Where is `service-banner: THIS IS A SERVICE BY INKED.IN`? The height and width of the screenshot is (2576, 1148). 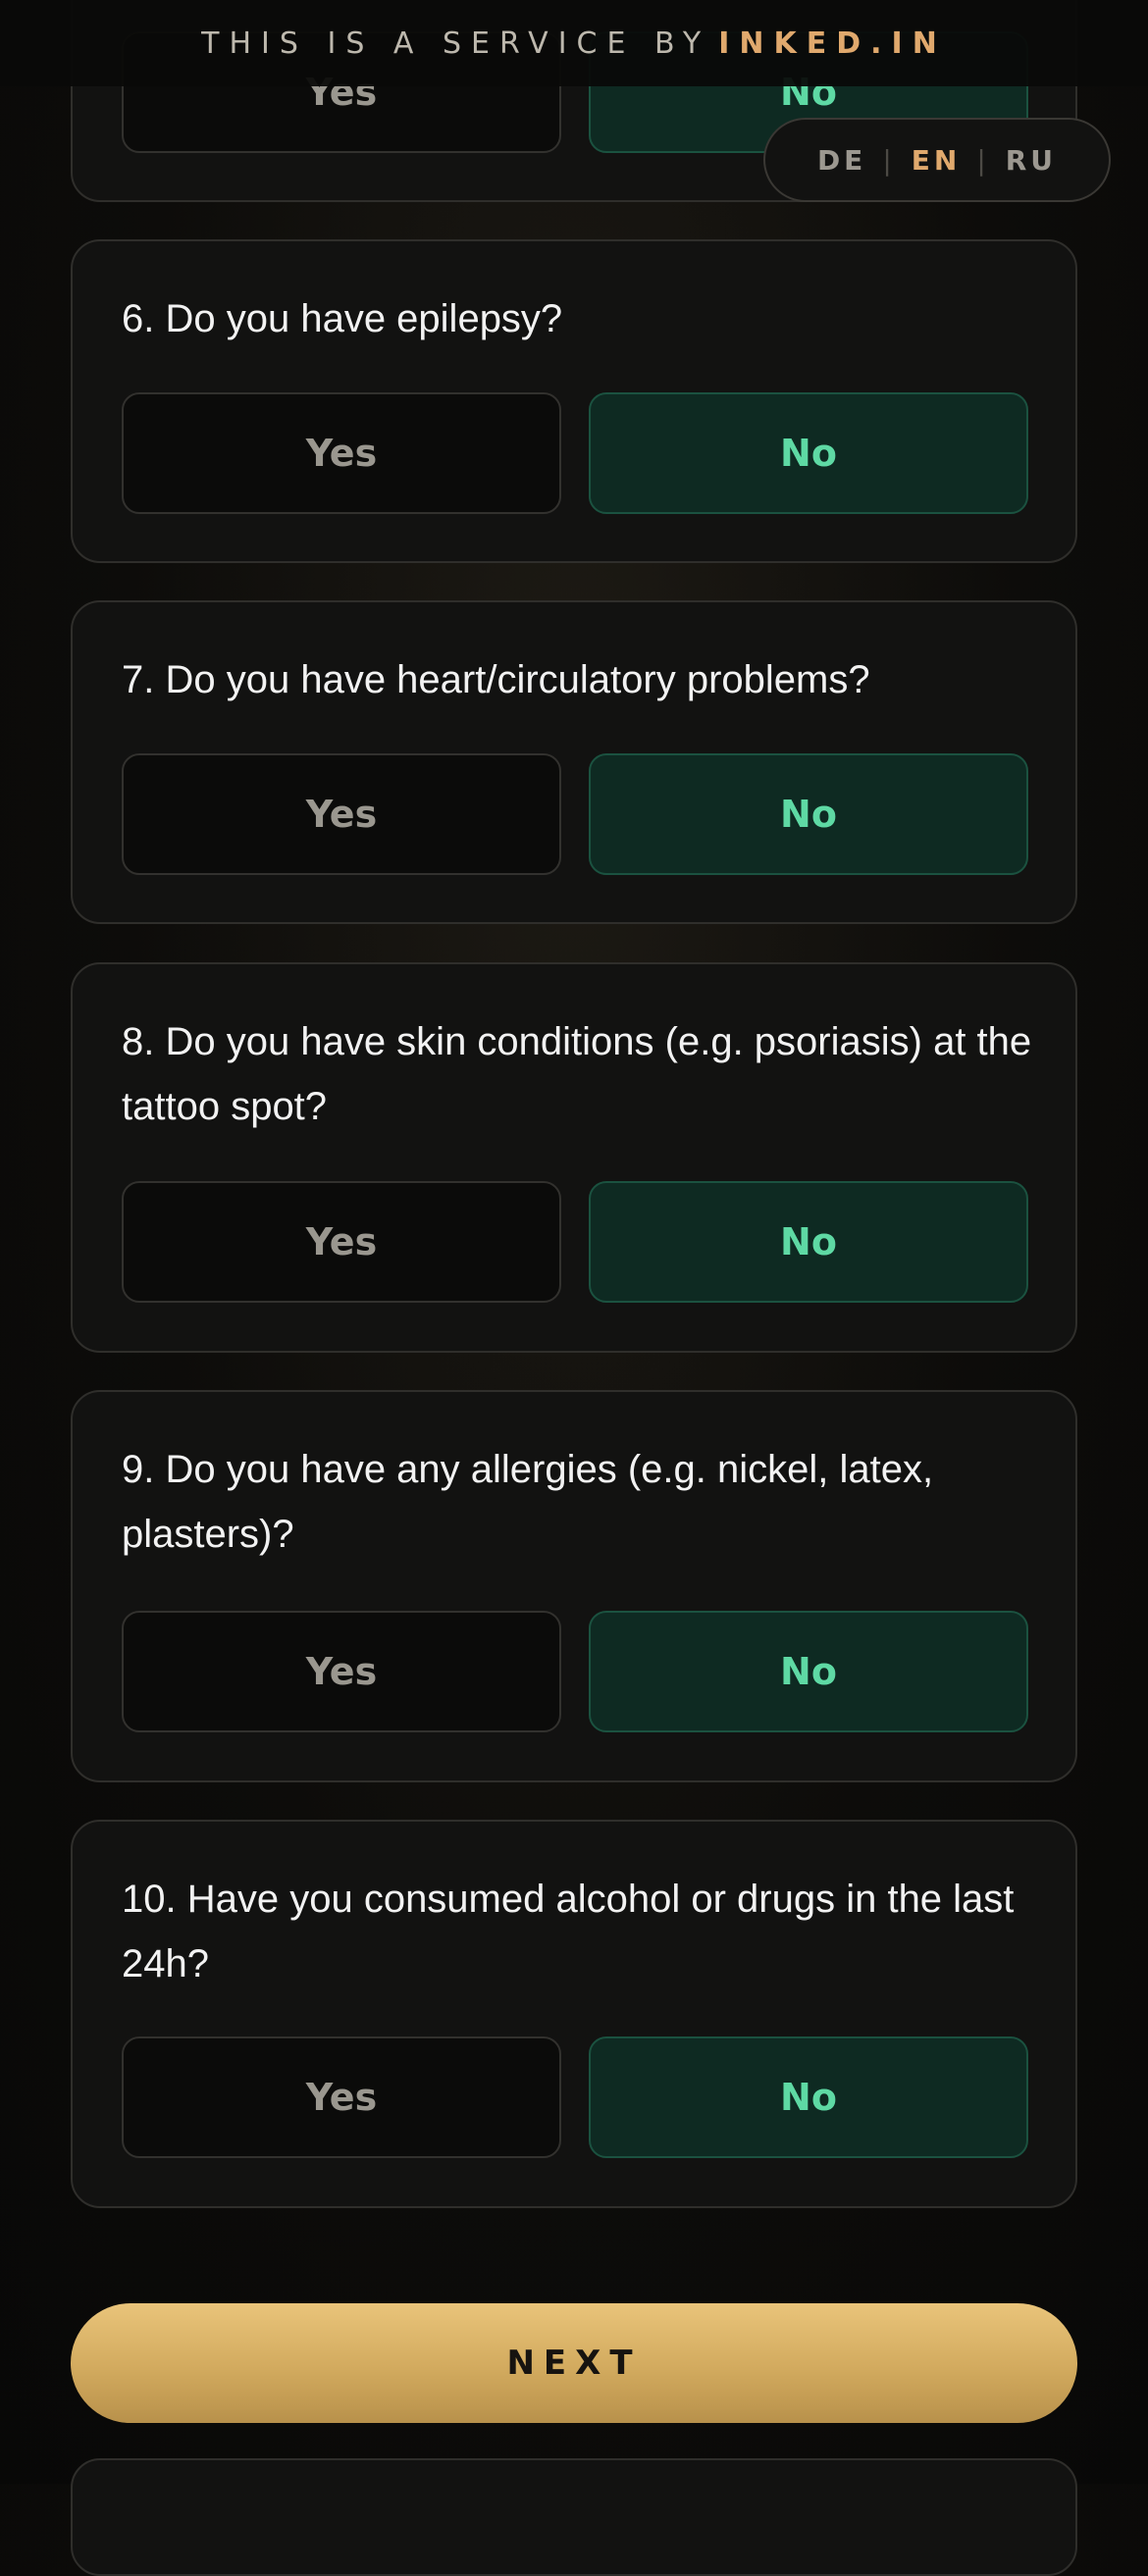 service-banner: THIS IS A SERVICE BY INKED.IN is located at coordinates (574, 43).